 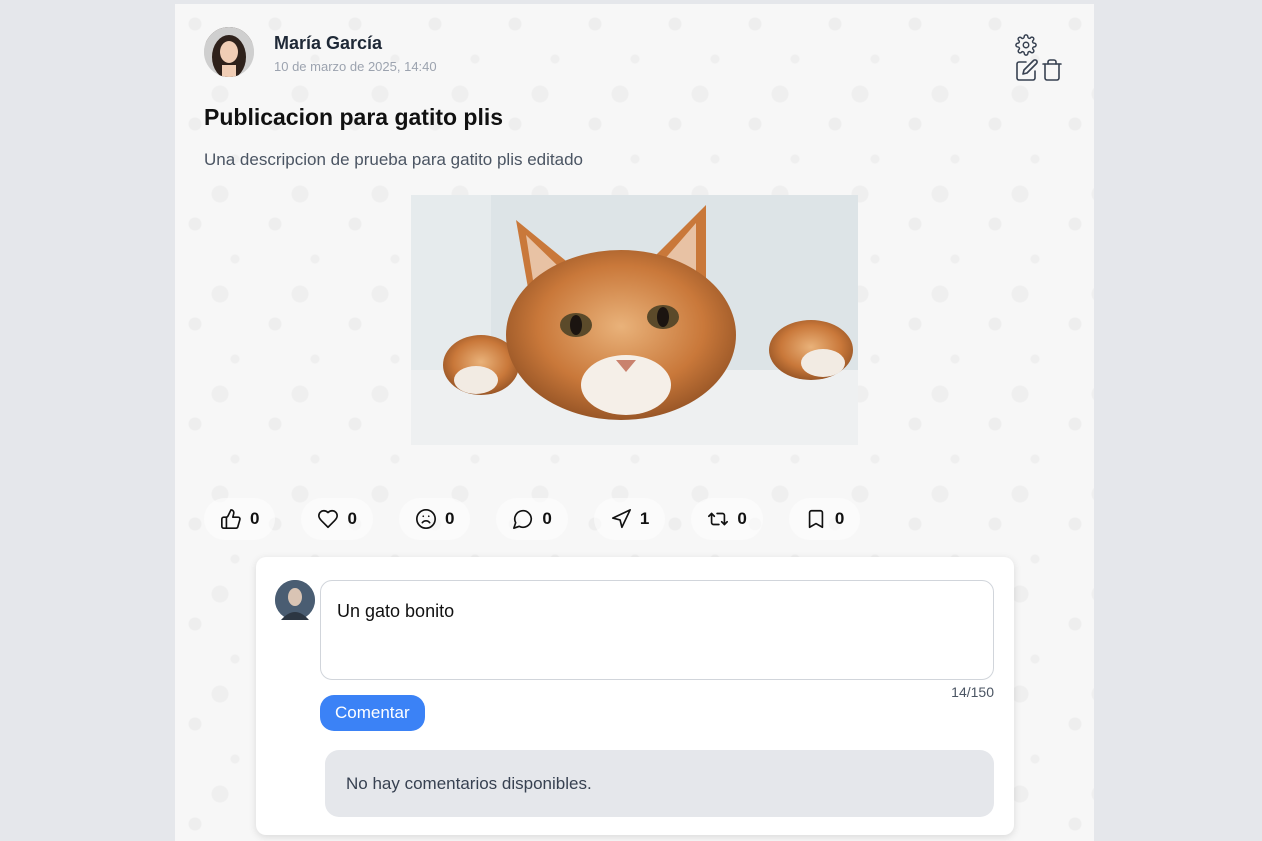 I want to click on char-counter: 14/150, so click(x=972, y=692).